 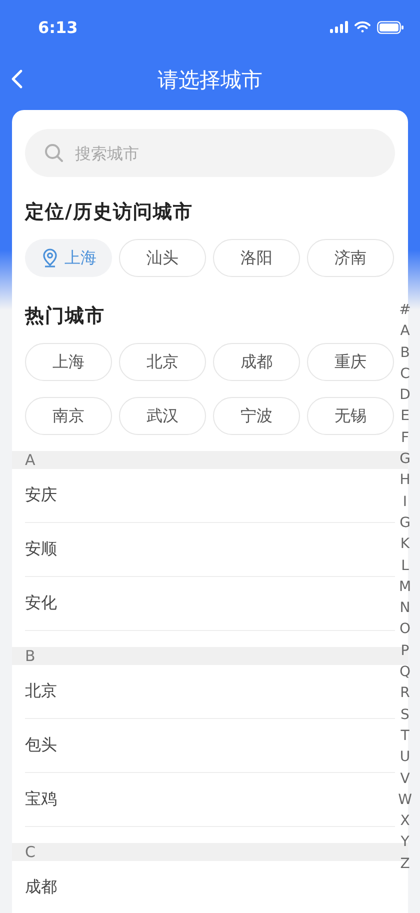 What do you see at coordinates (162, 258) in the screenshot?
I see `city-chip: 汕头` at bounding box center [162, 258].